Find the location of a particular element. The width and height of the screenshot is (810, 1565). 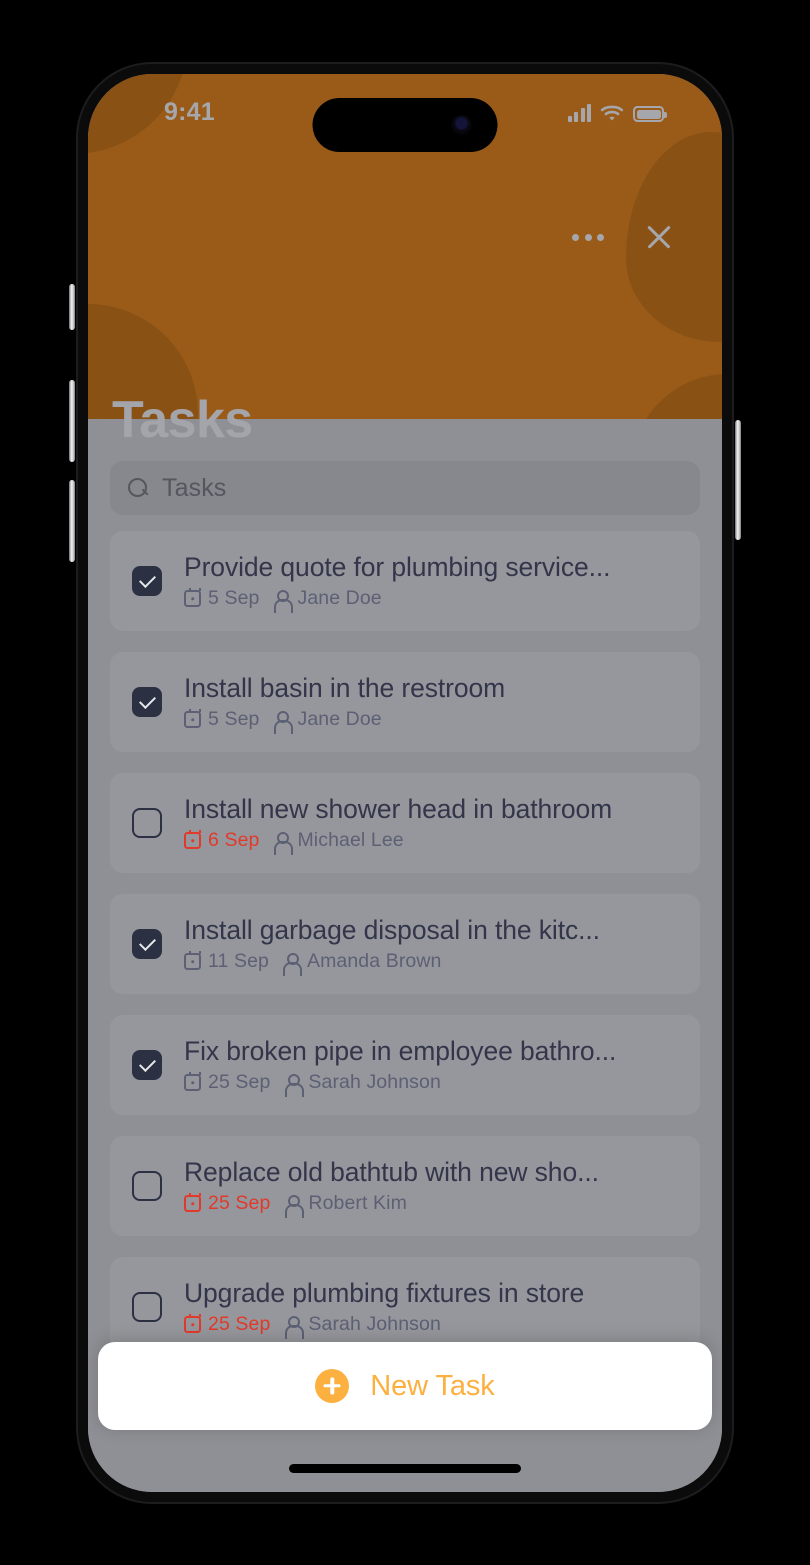

task-assignee-label: Amanda Brown is located at coordinates (374, 961).